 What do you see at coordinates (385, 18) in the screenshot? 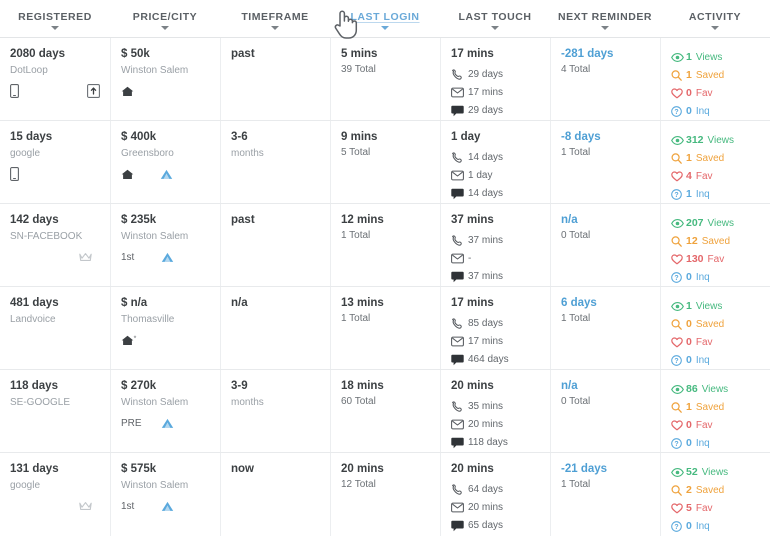
I see `column-header-last_login: LAST LOGIN` at bounding box center [385, 18].